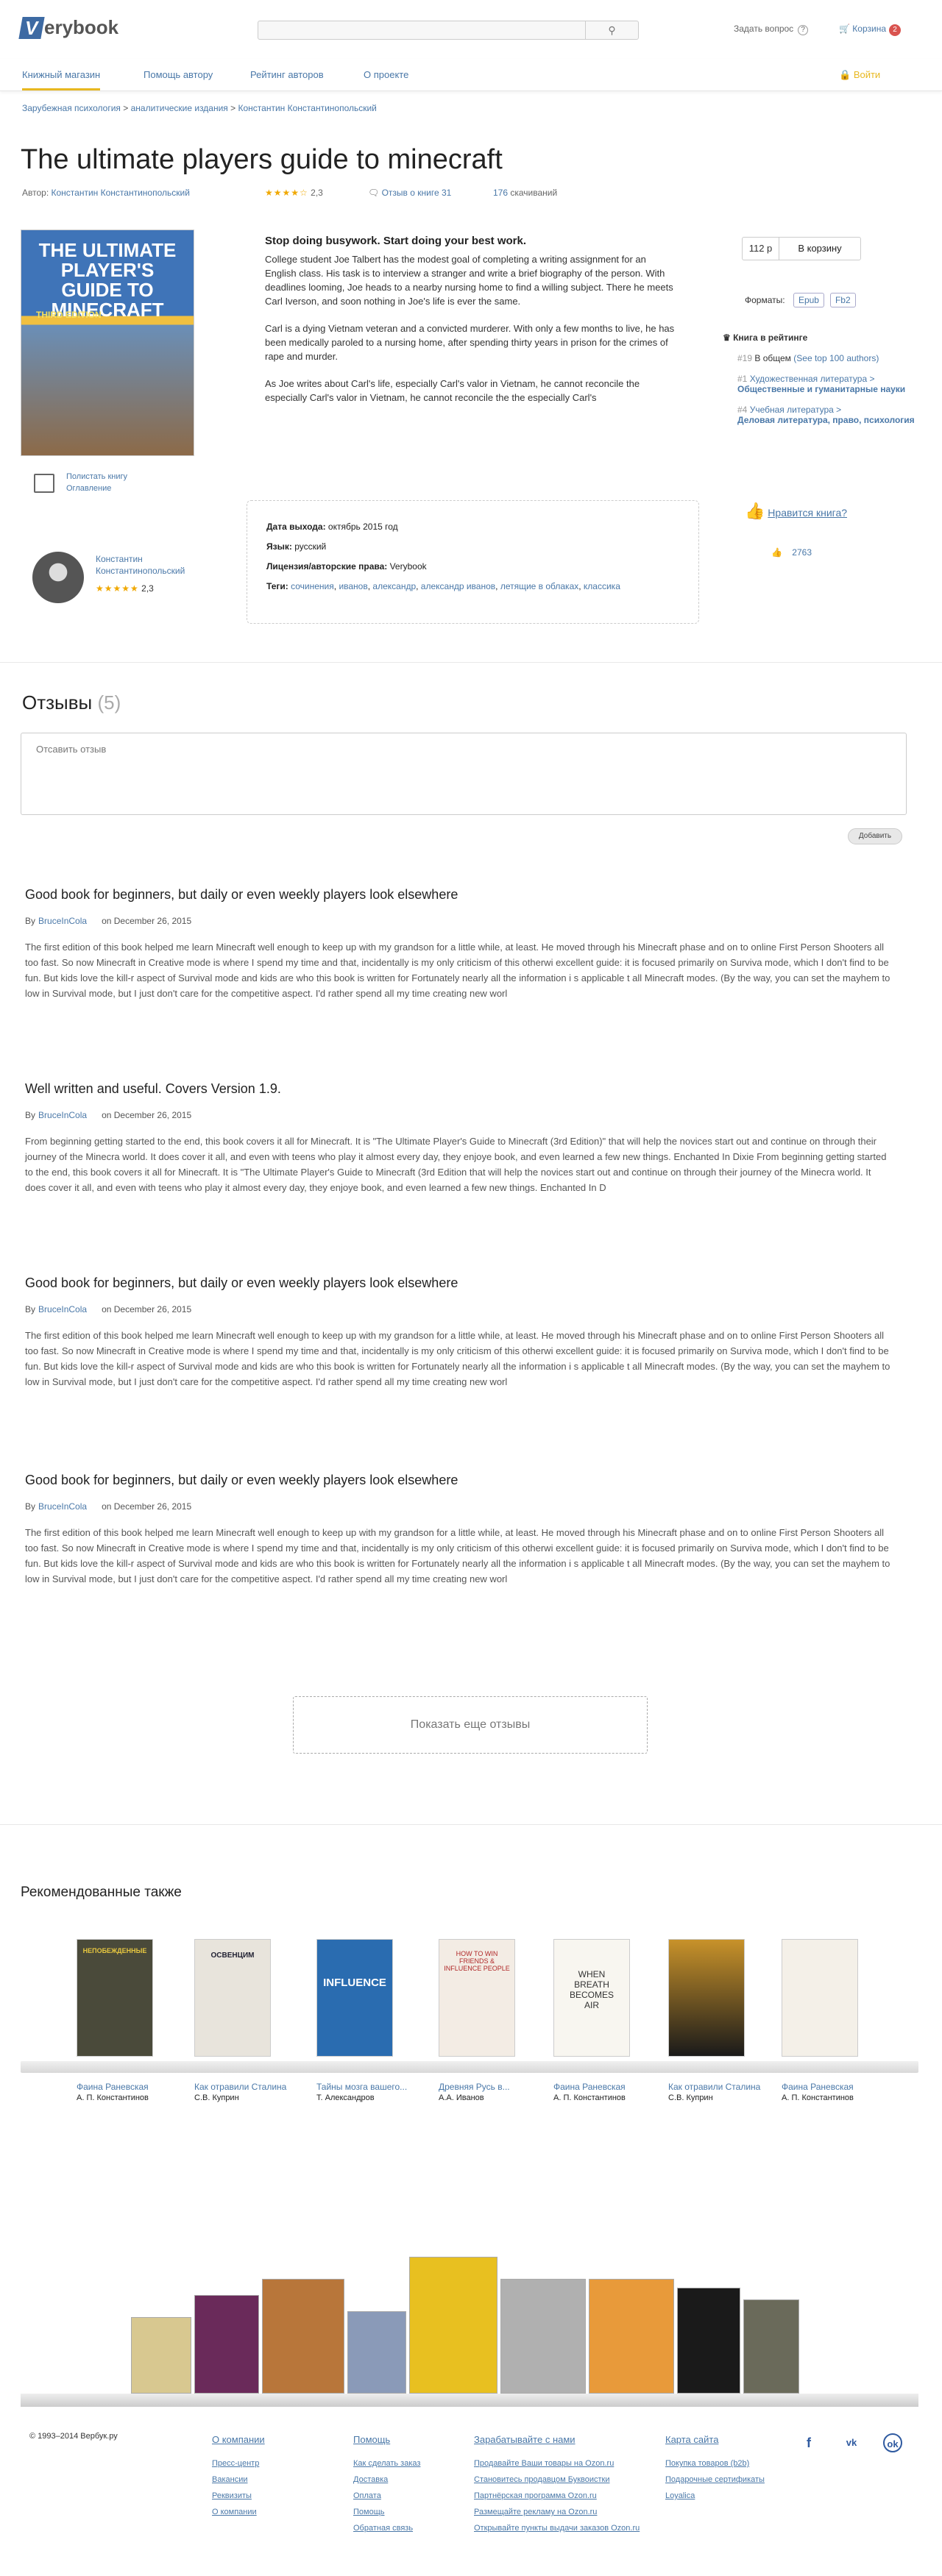  I want to click on recommended-cover: HOW TO WIN FRIENDS & INFLUENCE PEOPLE, so click(477, 1998).